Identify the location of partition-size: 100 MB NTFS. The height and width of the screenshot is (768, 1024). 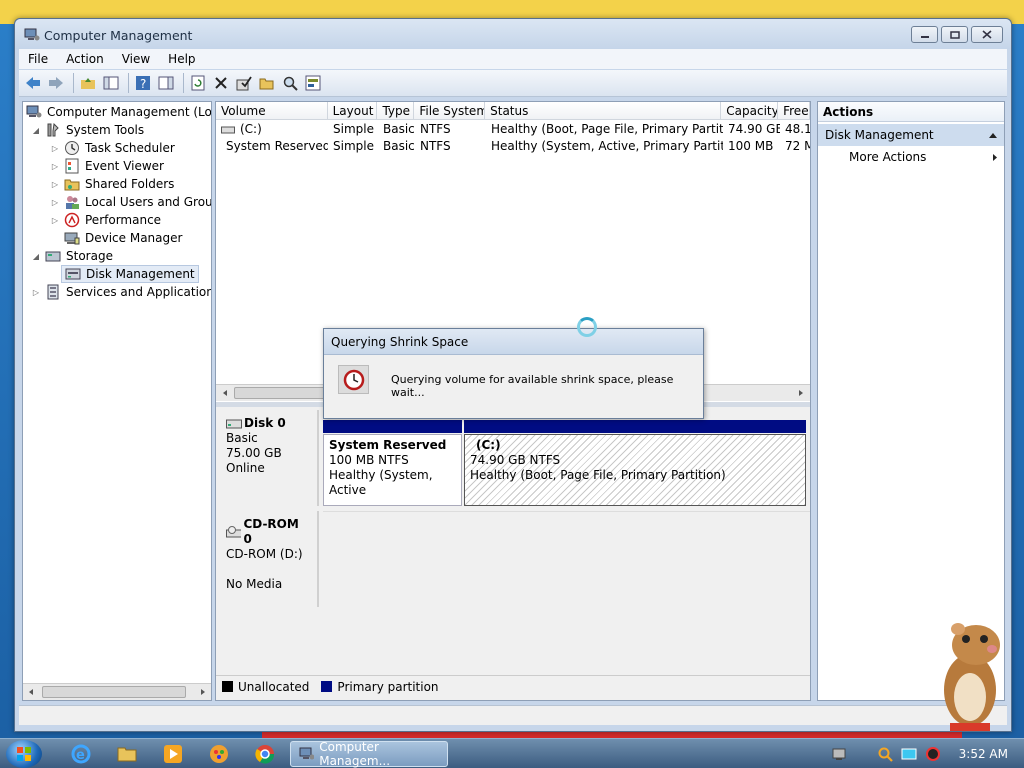
(369, 460).